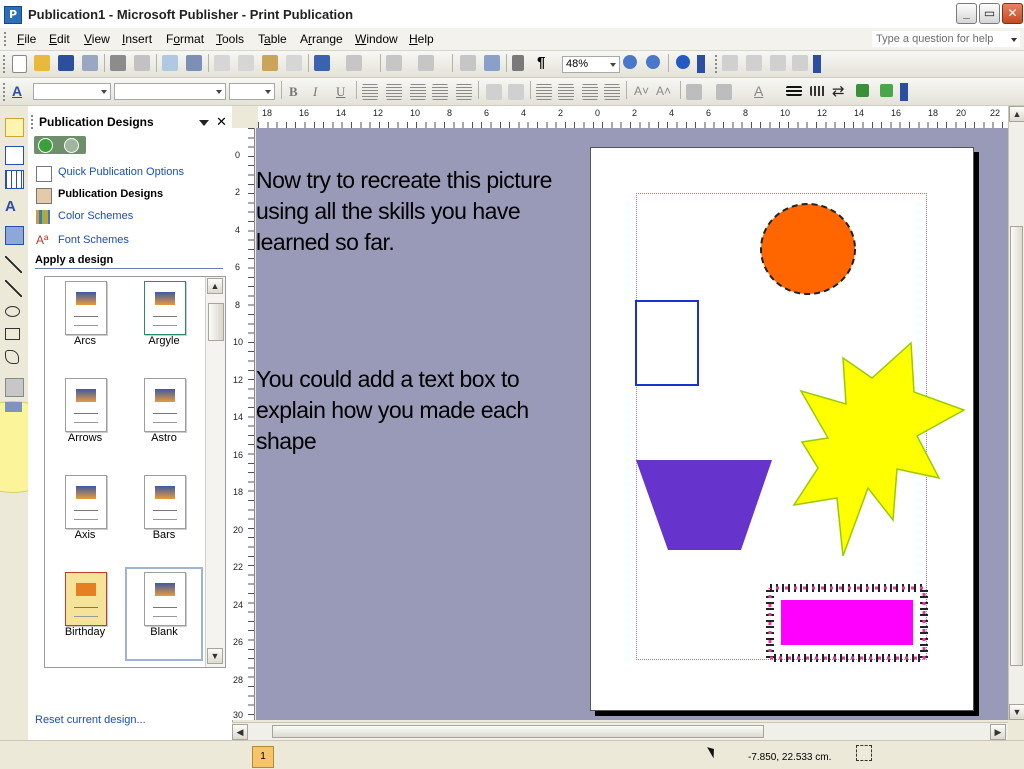 The image size is (1024, 769). I want to click on design-gallery-icon, so click(14, 387).